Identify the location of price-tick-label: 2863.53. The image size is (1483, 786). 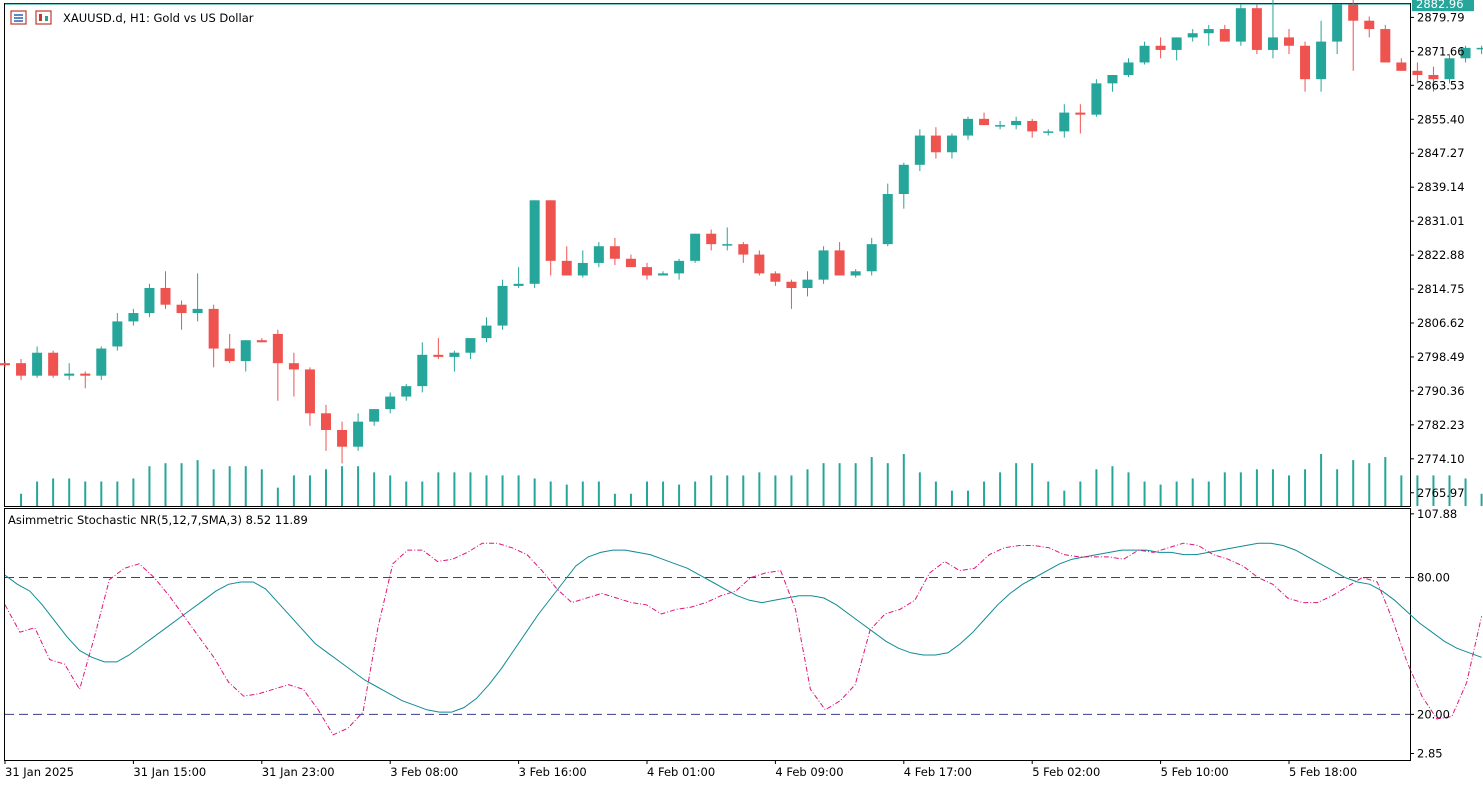
(1441, 85).